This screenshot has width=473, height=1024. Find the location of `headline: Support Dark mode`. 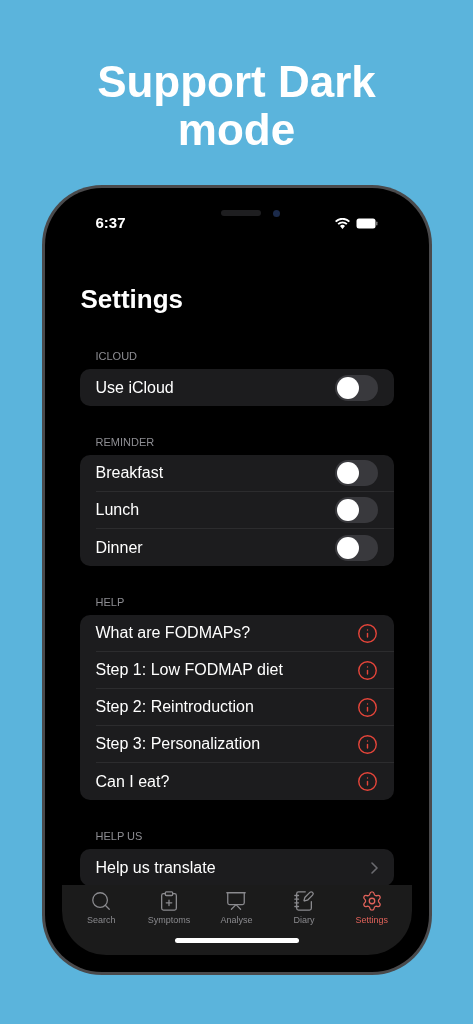

headline: Support Dark mode is located at coordinates (236, 106).